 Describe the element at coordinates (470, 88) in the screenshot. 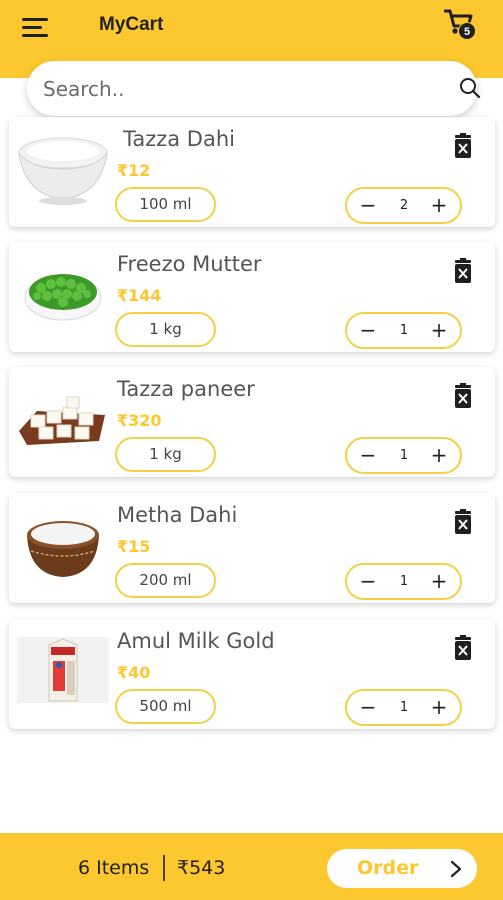

I see `search-icon` at that location.